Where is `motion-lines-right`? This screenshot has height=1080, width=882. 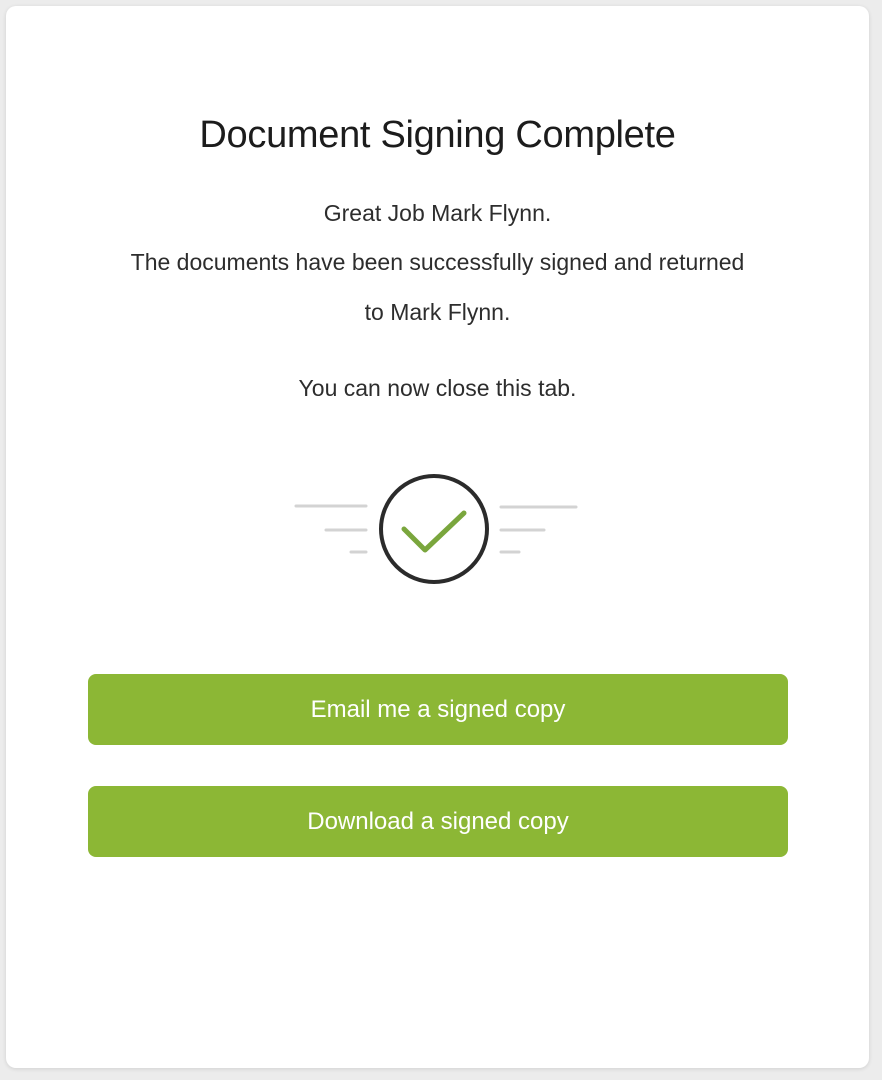
motion-lines-right is located at coordinates (538, 529).